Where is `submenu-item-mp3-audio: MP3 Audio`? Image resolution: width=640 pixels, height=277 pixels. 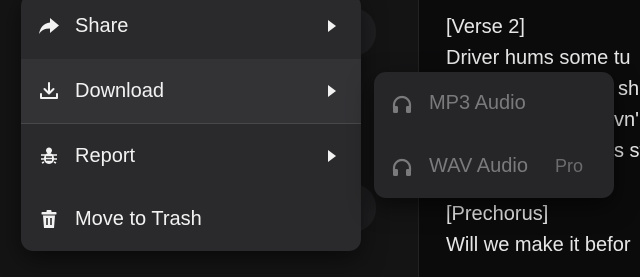 submenu-item-mp3-audio: MP3 Audio is located at coordinates (494, 103).